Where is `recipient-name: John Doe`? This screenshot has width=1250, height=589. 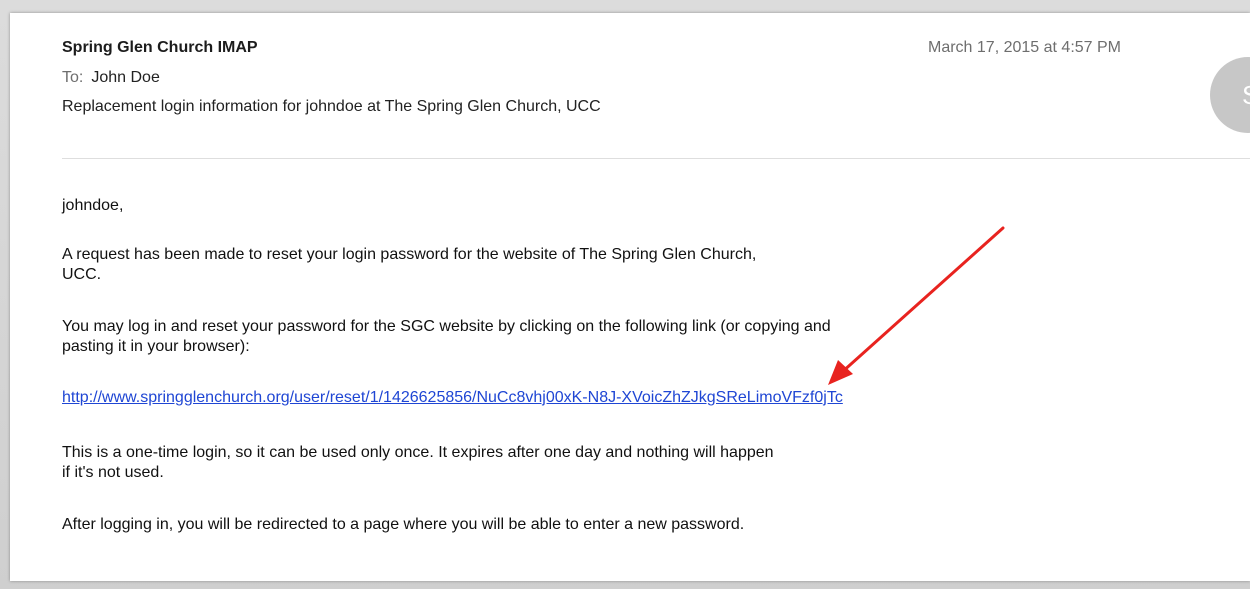 recipient-name: John Doe is located at coordinates (125, 77).